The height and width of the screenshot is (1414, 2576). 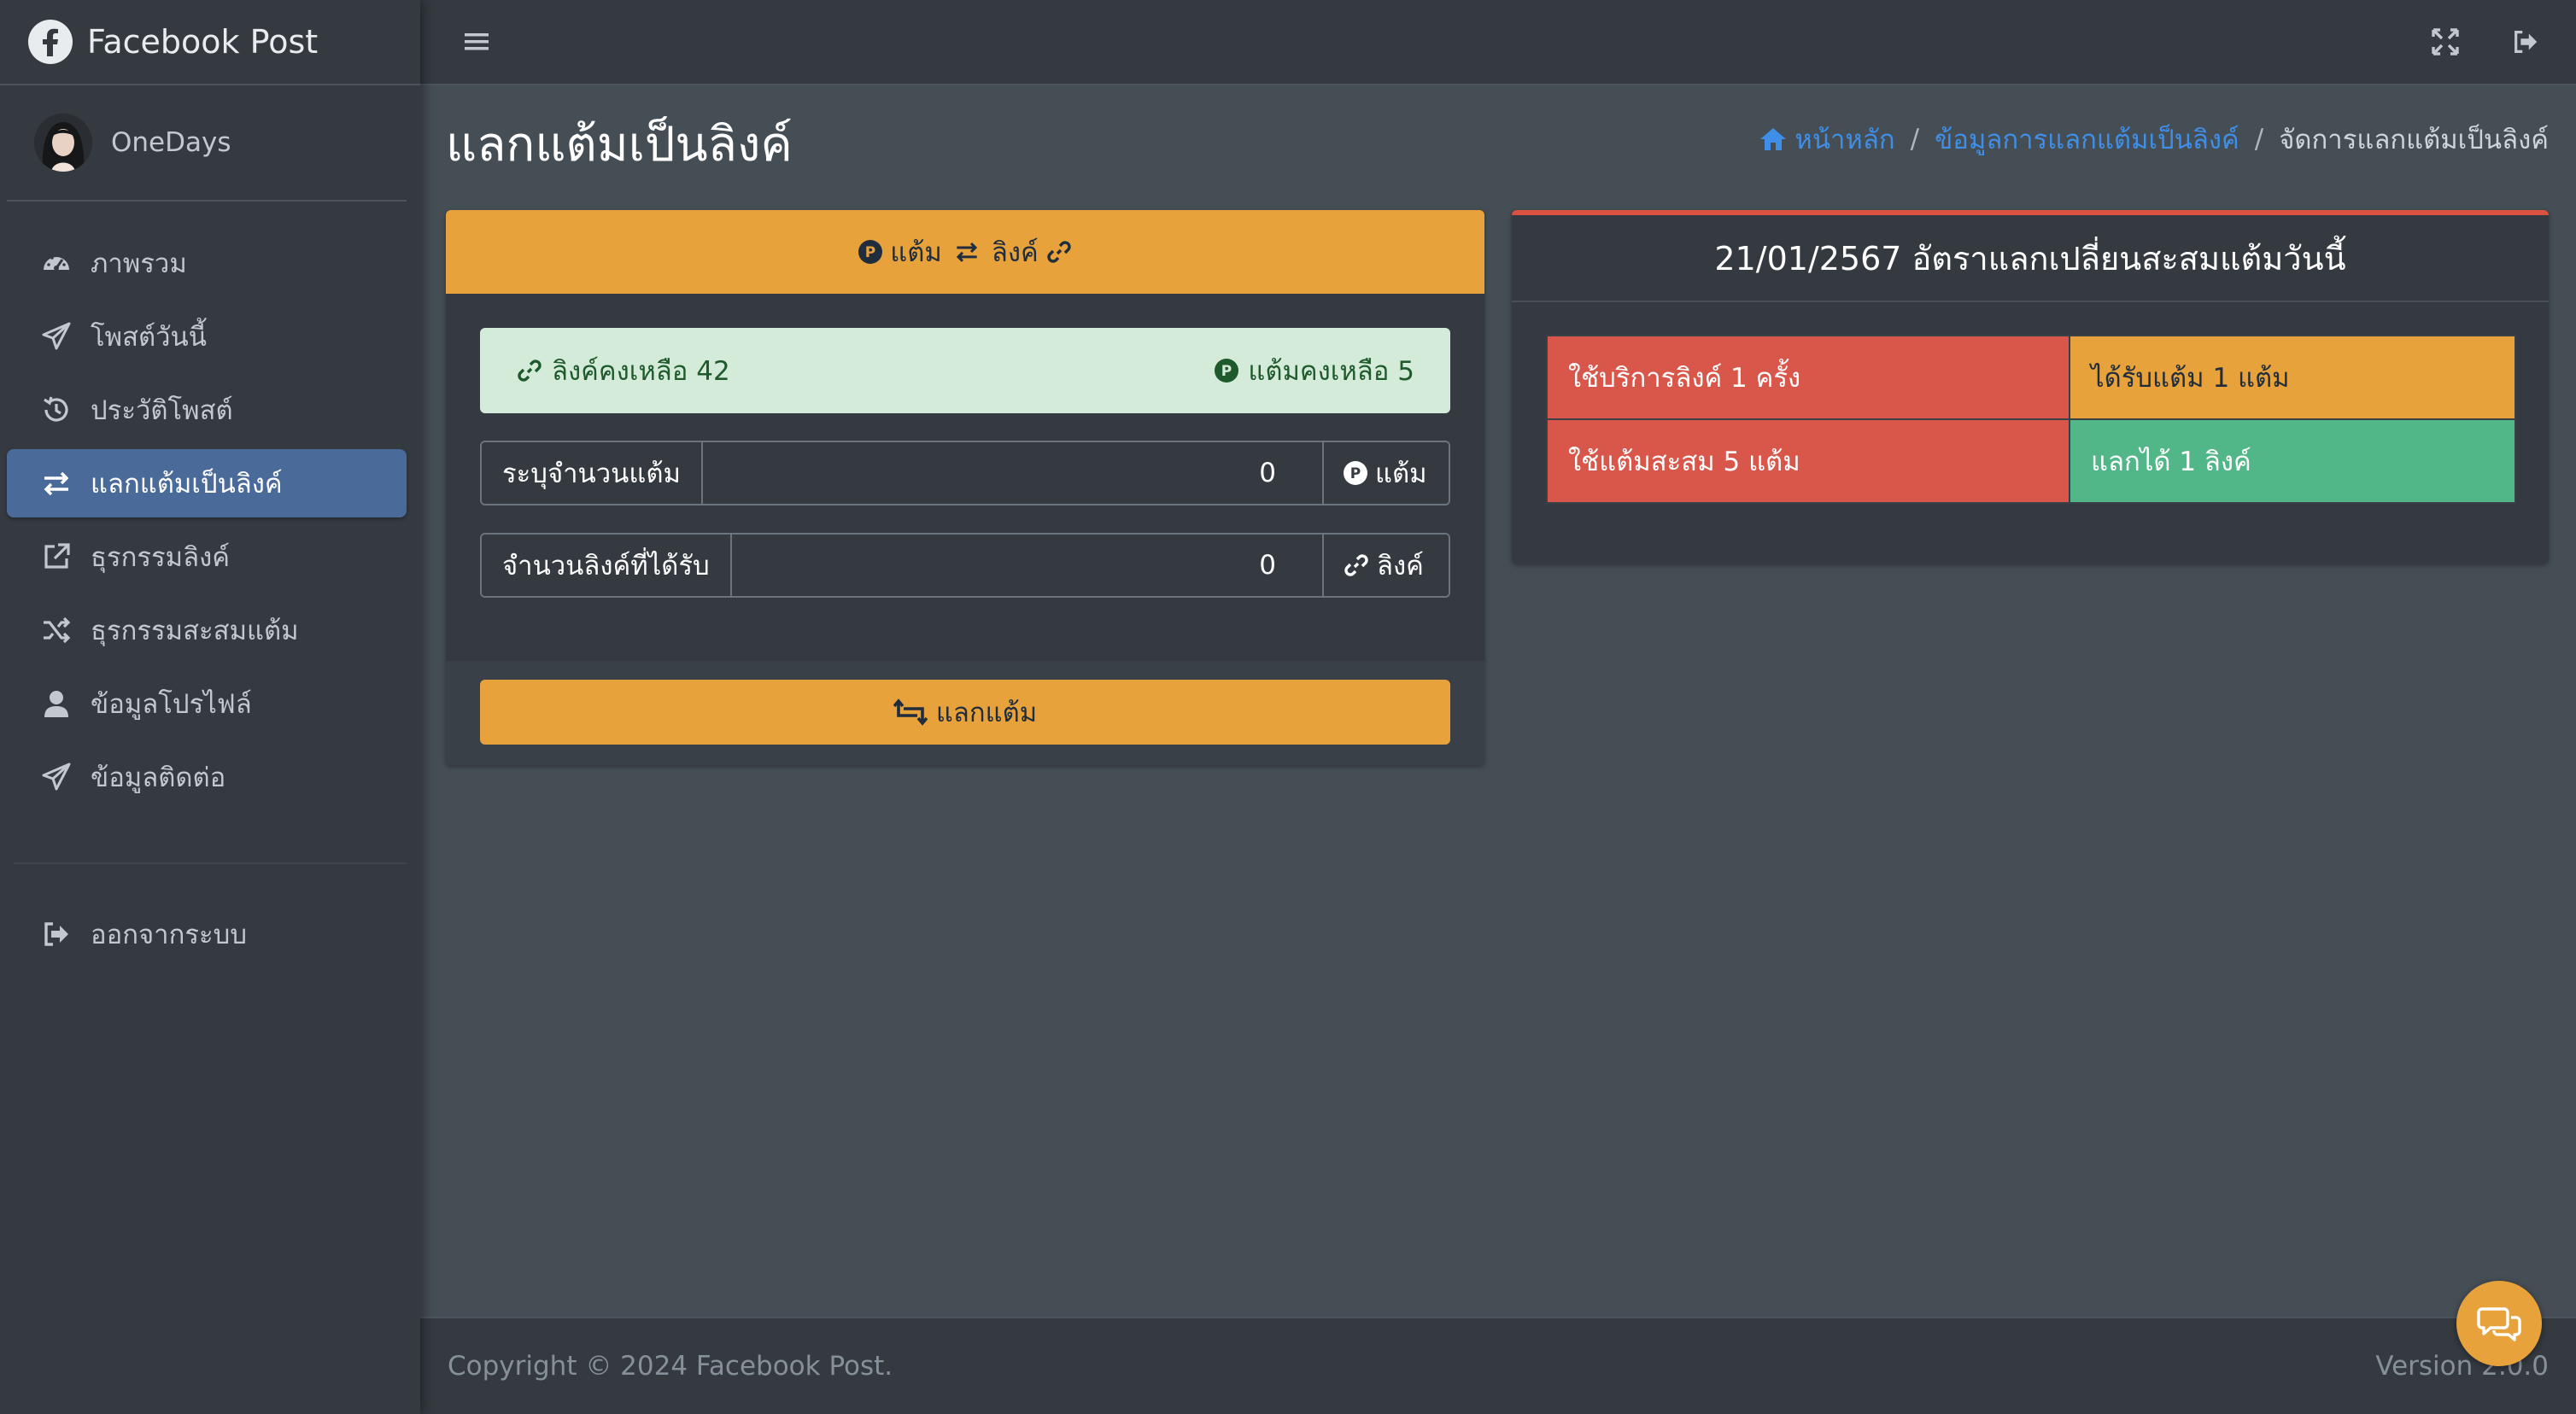 What do you see at coordinates (56, 704) in the screenshot?
I see `user-icon` at bounding box center [56, 704].